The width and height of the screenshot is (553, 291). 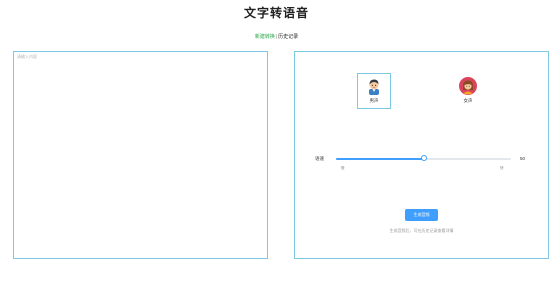 What do you see at coordinates (343, 168) in the screenshot?
I see `slider-min-label: 慢` at bounding box center [343, 168].